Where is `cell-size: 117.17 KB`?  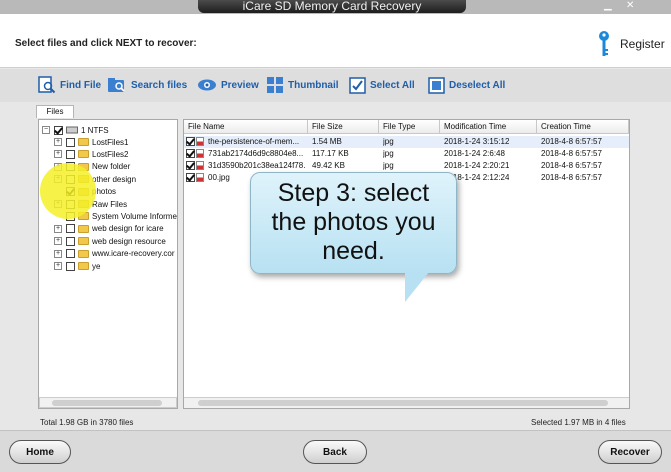
cell-size: 117.17 KB is located at coordinates (330, 153).